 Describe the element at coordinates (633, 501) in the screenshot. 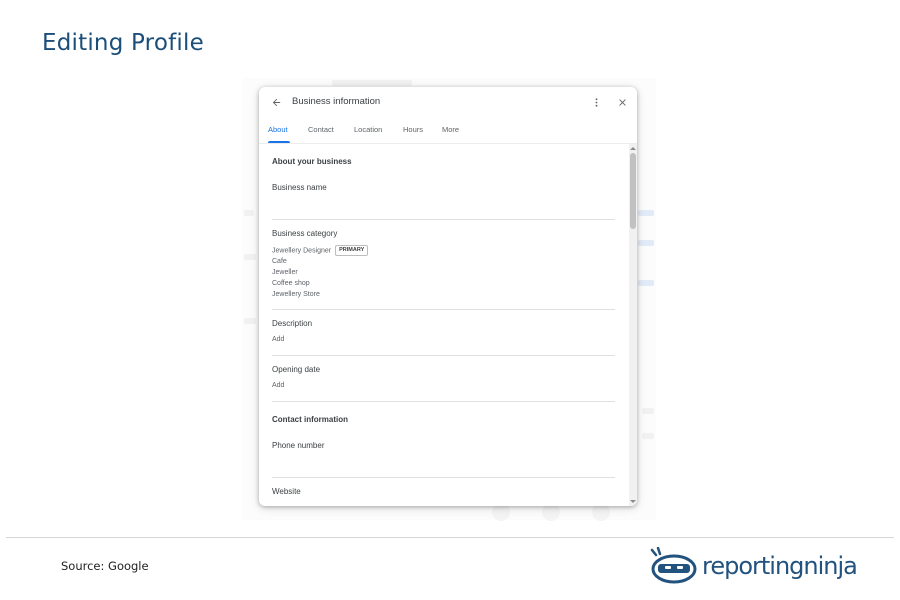

I see `scroll-down-arrow-icon` at that location.